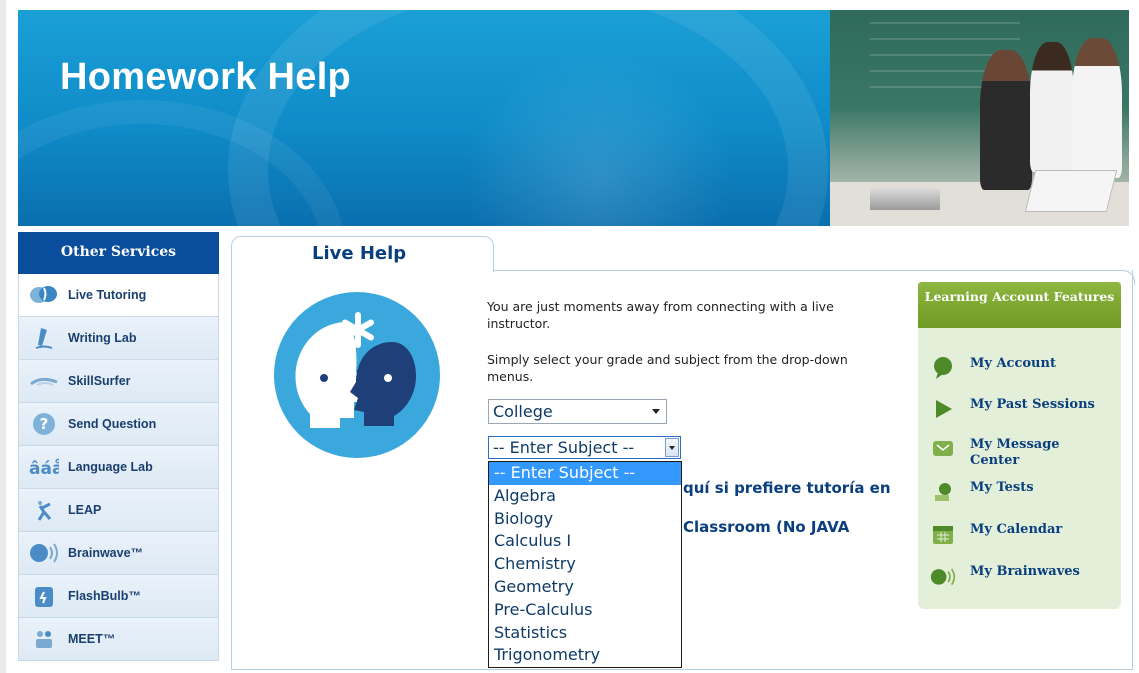  Describe the element at coordinates (92, 639) in the screenshot. I see `sidebar-item-label: MEET™` at that location.